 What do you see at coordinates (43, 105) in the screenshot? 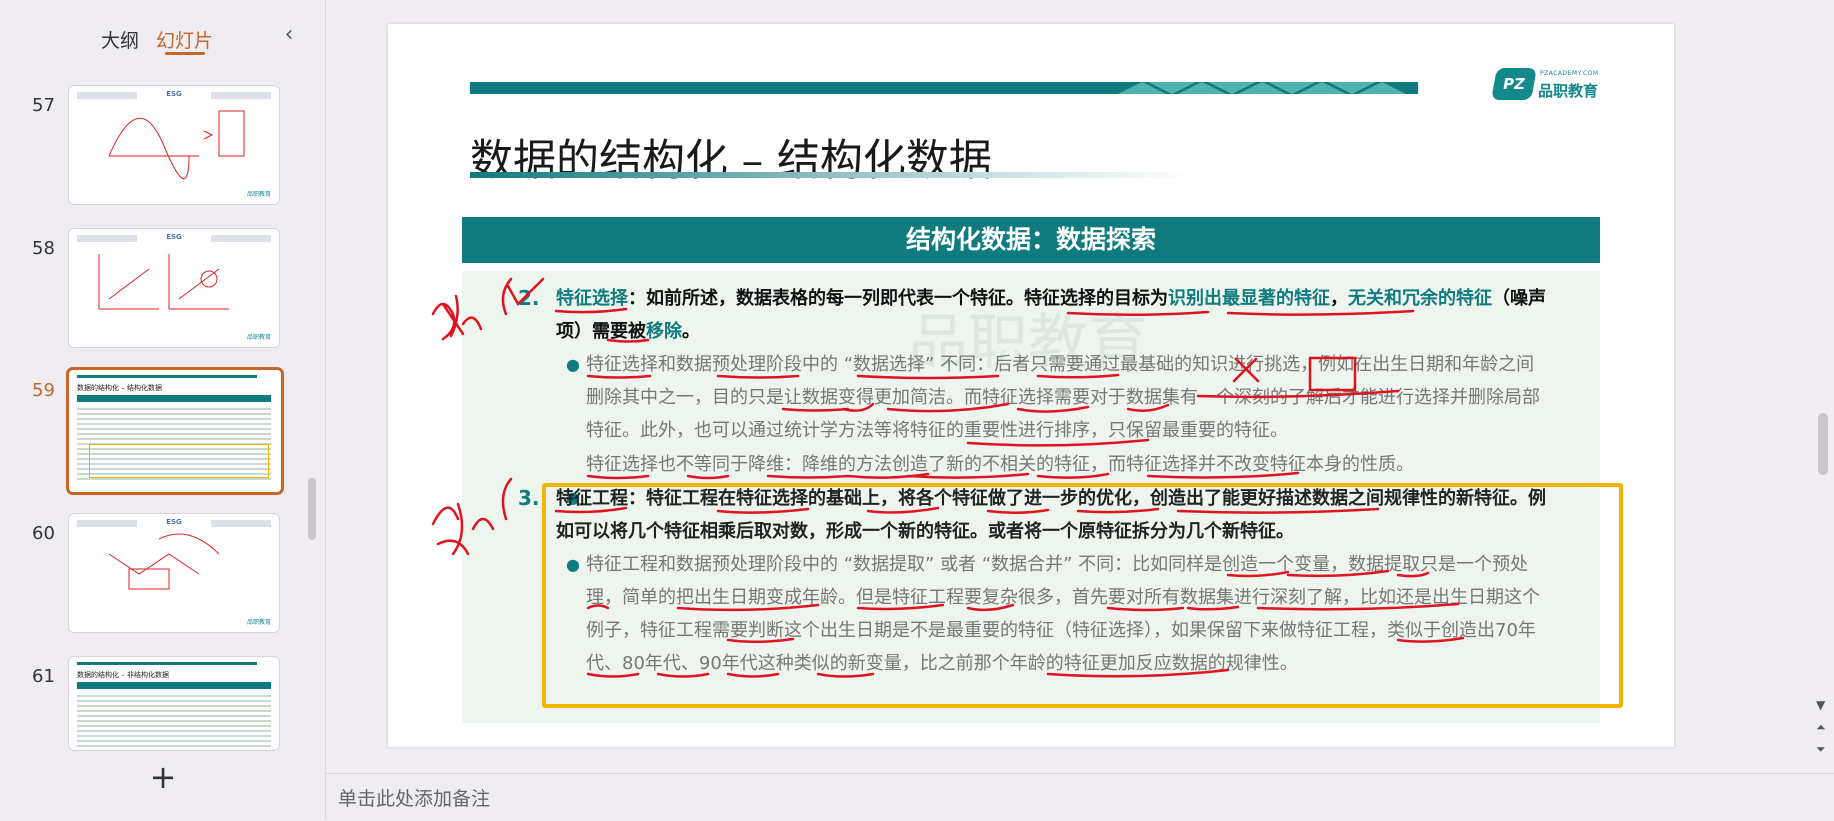
I see `slide-number: 57` at bounding box center [43, 105].